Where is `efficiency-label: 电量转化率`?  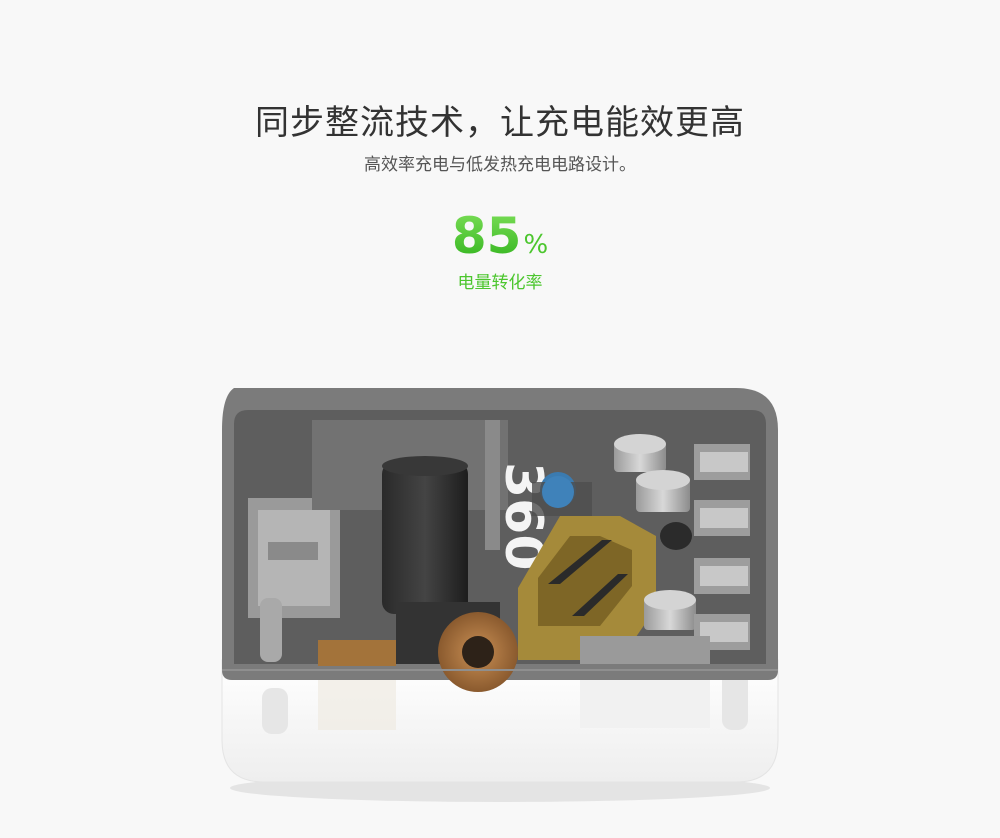
efficiency-label: 电量转化率 is located at coordinates (500, 283).